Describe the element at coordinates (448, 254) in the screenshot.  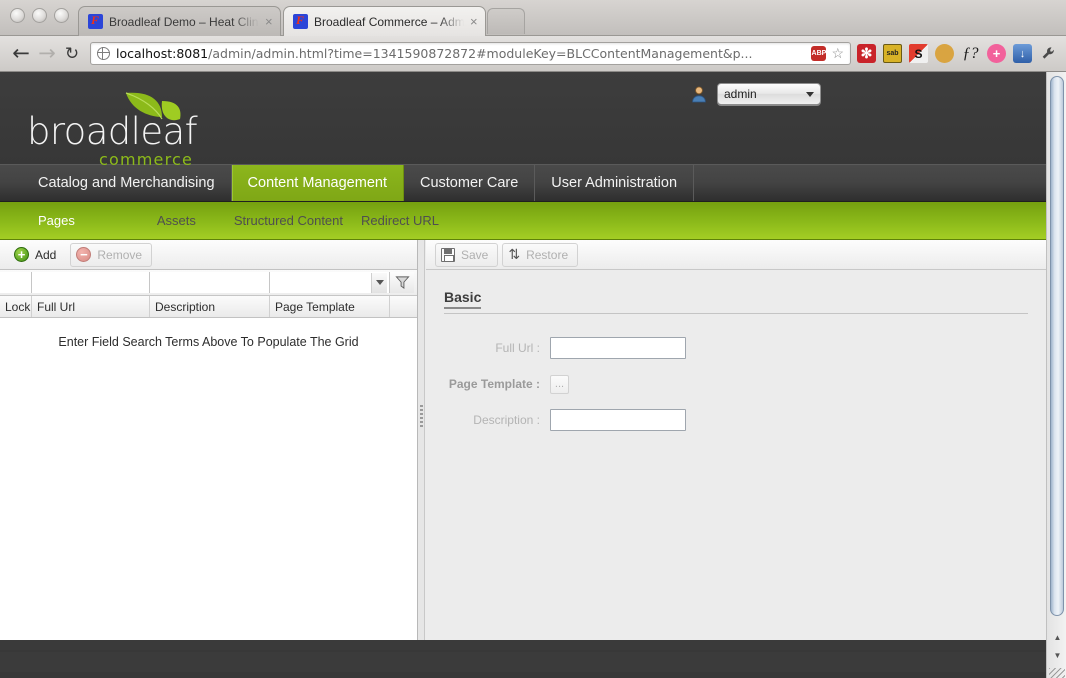
I see `save-disk-icon` at that location.